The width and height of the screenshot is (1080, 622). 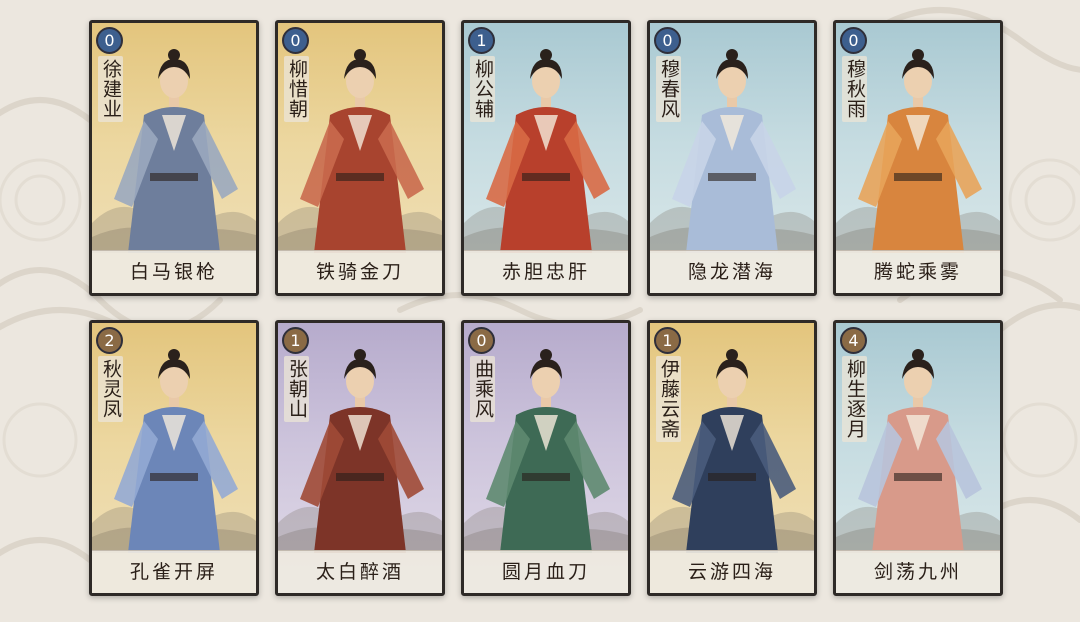 What do you see at coordinates (918, 158) in the screenshot?
I see `character-card: 0 穆秋雨腾蛇乘雾` at bounding box center [918, 158].